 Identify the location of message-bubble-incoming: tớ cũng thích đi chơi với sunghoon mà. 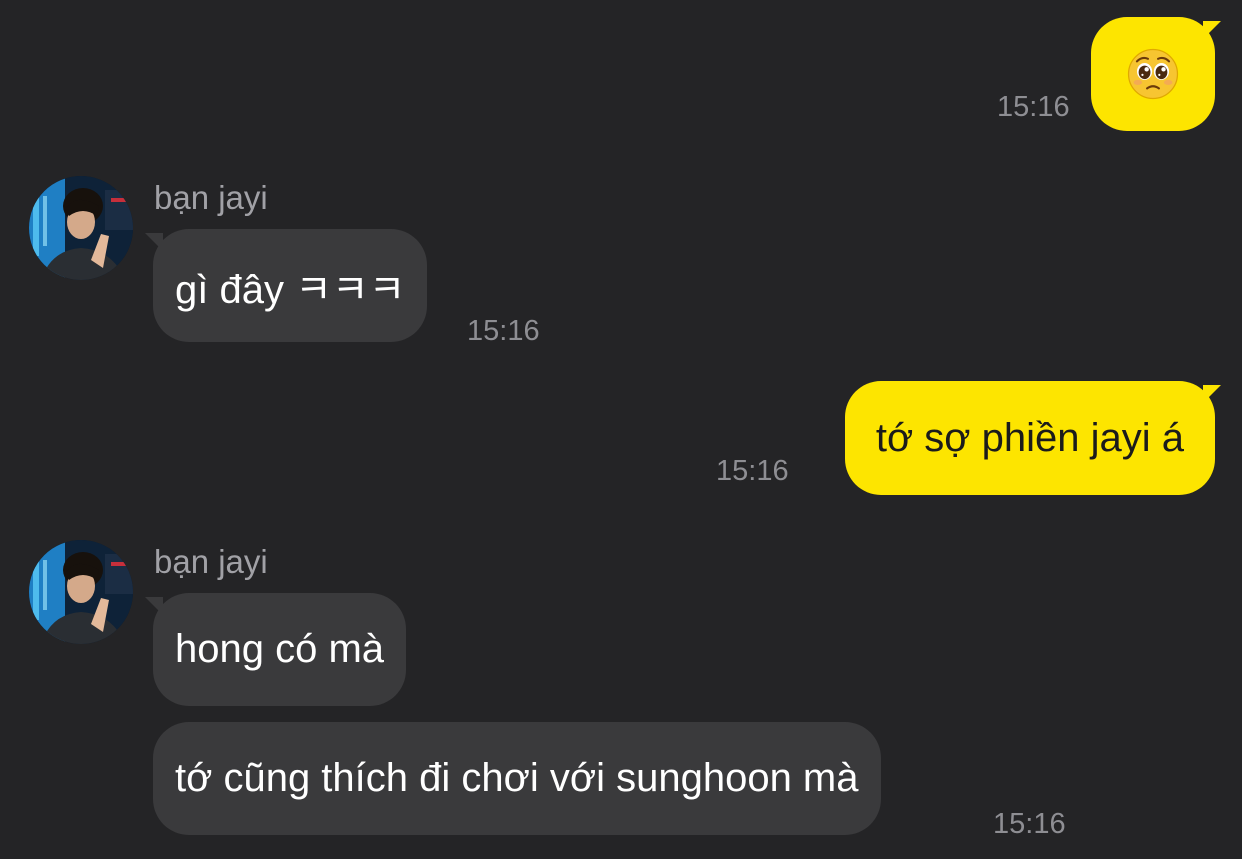
(517, 778).